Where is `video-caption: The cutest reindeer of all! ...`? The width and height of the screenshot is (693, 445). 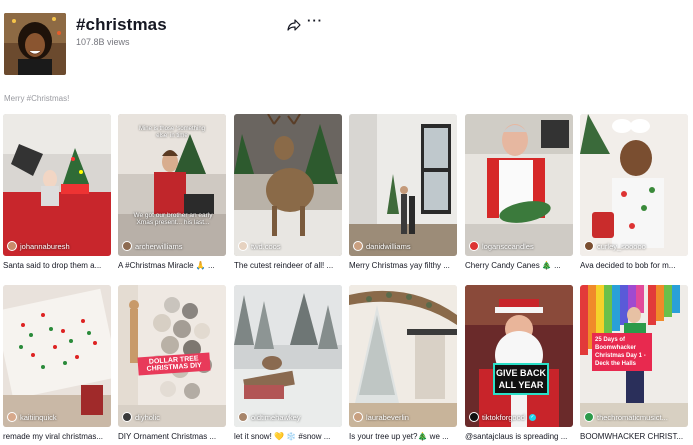
video-caption: The cutest reindeer of all! ... is located at coordinates (288, 265).